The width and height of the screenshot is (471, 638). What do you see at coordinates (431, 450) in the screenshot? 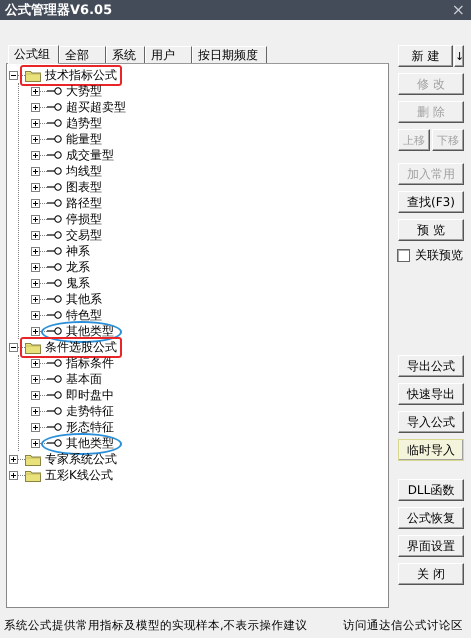
I see `button: 临时导入` at bounding box center [431, 450].